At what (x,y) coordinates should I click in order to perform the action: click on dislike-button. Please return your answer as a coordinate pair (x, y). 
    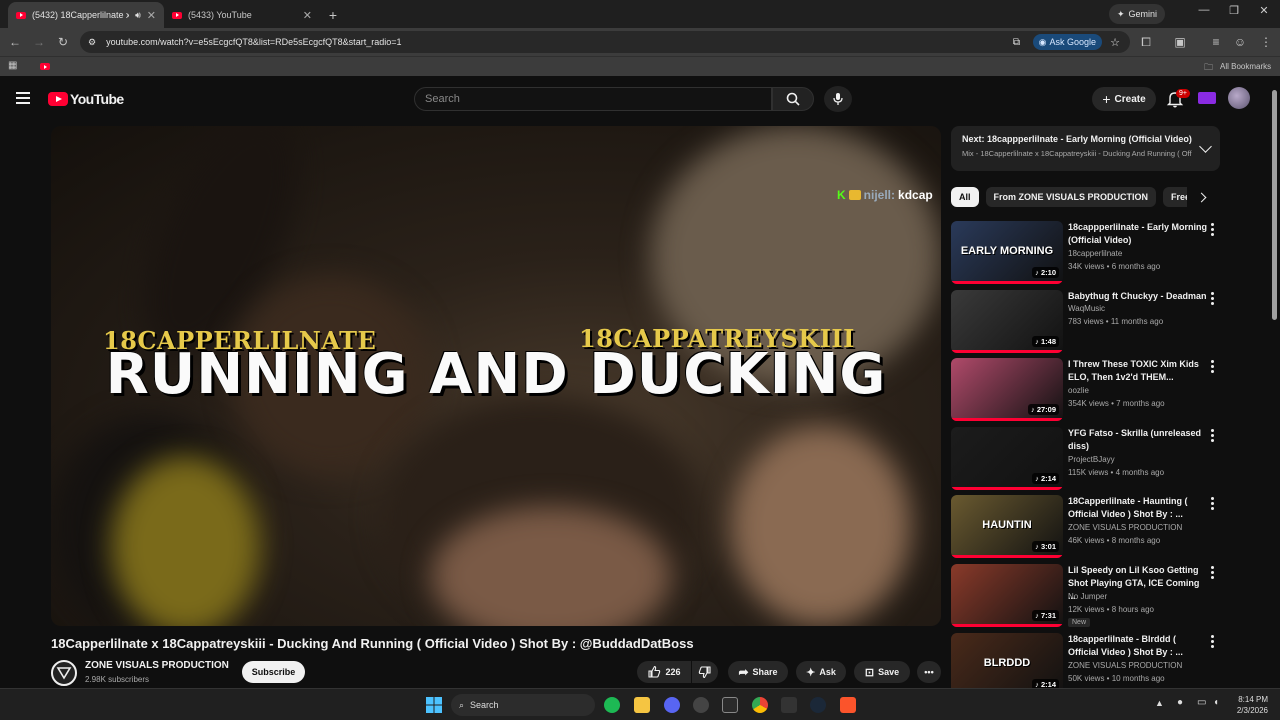
    Looking at the image, I should click on (705, 672).